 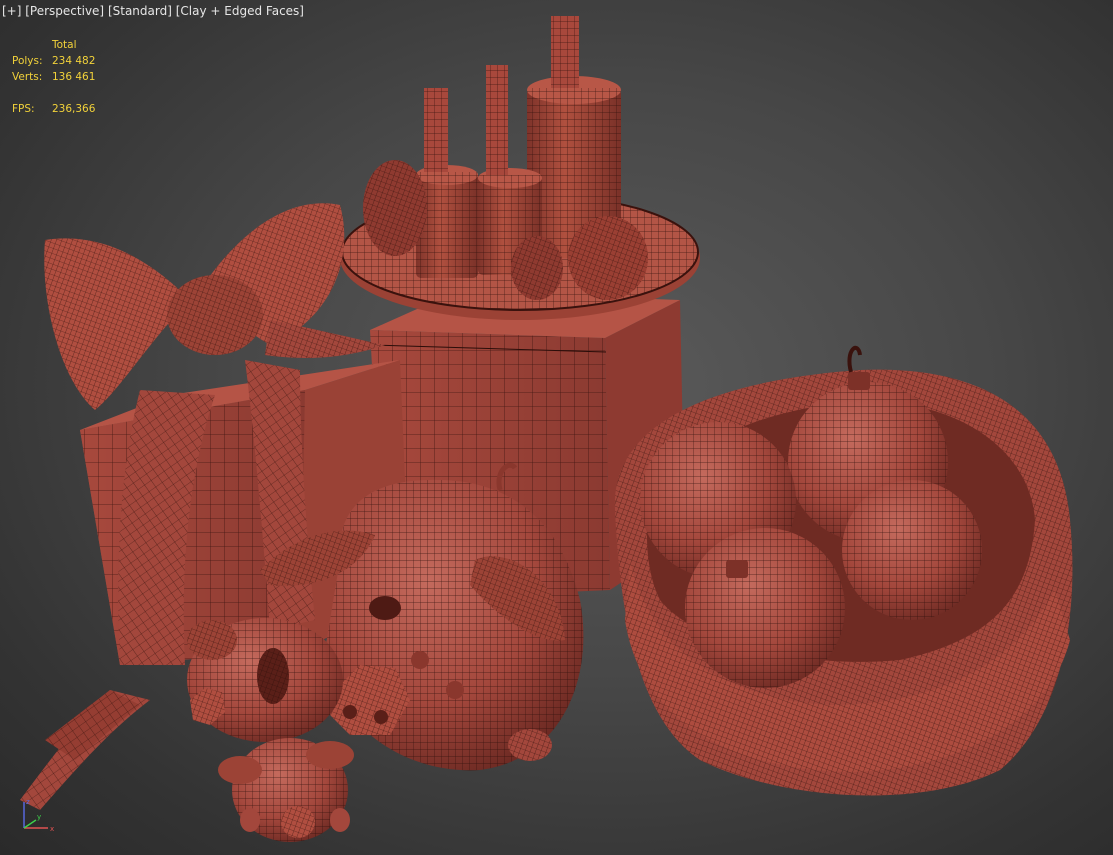 I want to click on candle-mid-left, so click(x=447, y=183).